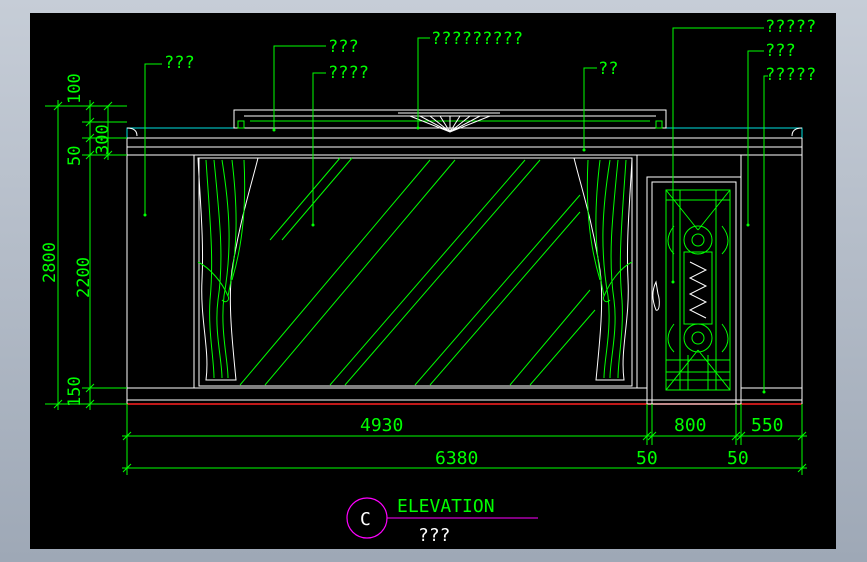 Image resolution: width=867 pixels, height=562 pixels. I want to click on callout-label-7: ???, so click(780, 51).